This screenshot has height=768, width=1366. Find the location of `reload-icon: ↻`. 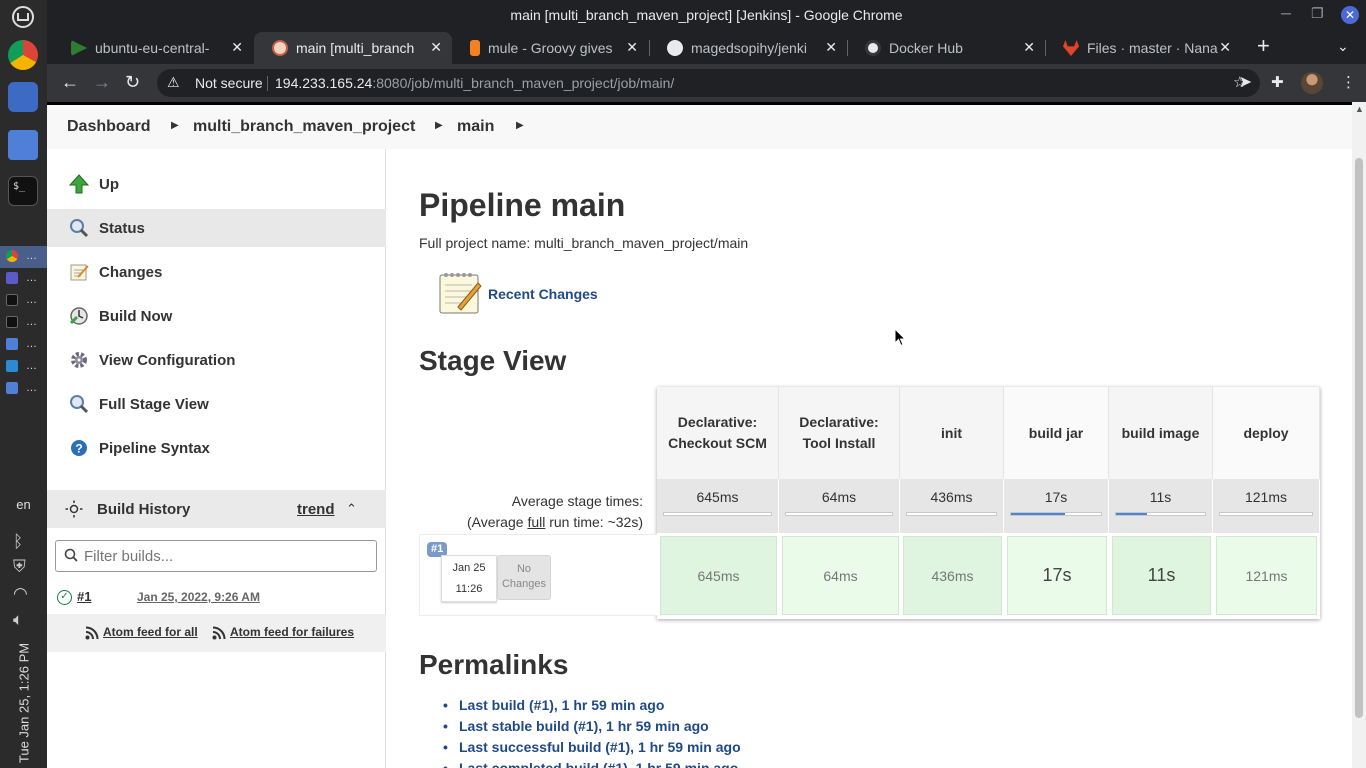

reload-icon: ↻ is located at coordinates (132, 82).